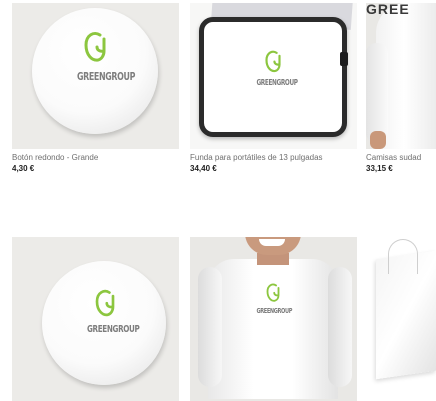 This screenshot has width=436, height=401. I want to click on product-card-sweatshirt: GREE Camisas sudad 33,15 €, so click(401, 88).